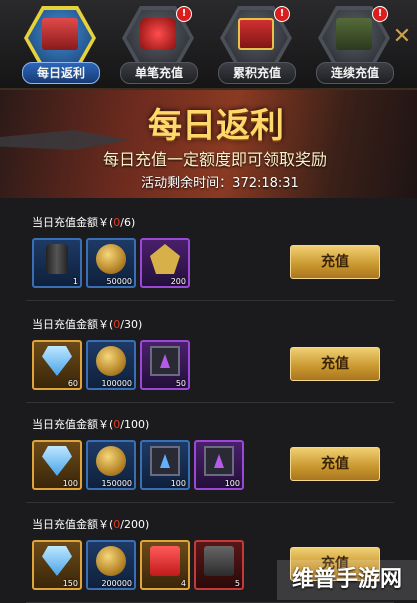 The height and width of the screenshot is (603, 417). I want to click on item-count: 4, so click(183, 583).